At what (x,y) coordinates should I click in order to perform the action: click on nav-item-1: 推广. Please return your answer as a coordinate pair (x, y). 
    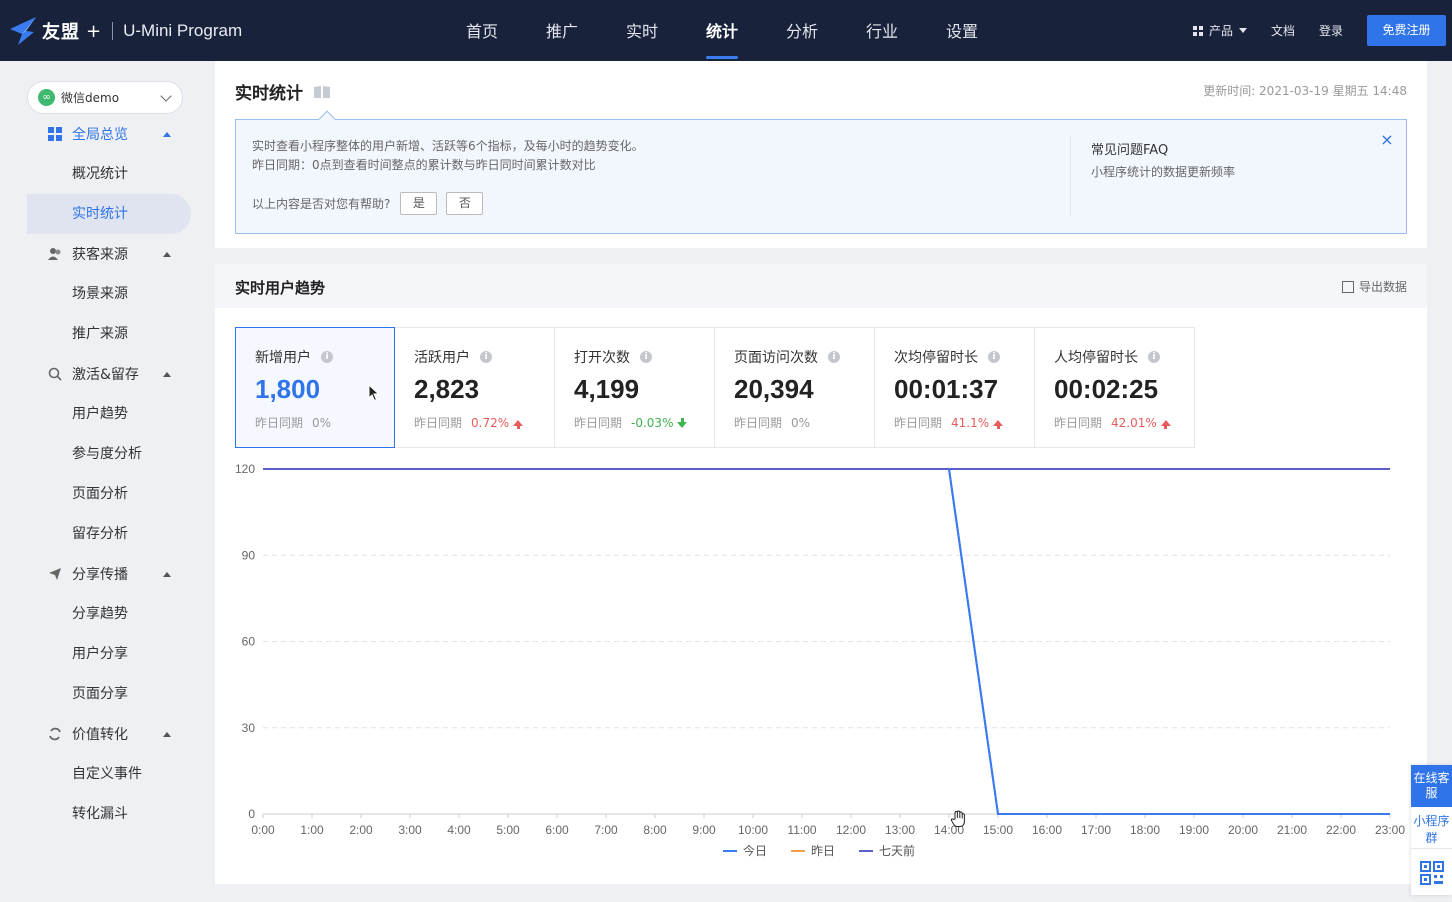
    Looking at the image, I should click on (562, 30).